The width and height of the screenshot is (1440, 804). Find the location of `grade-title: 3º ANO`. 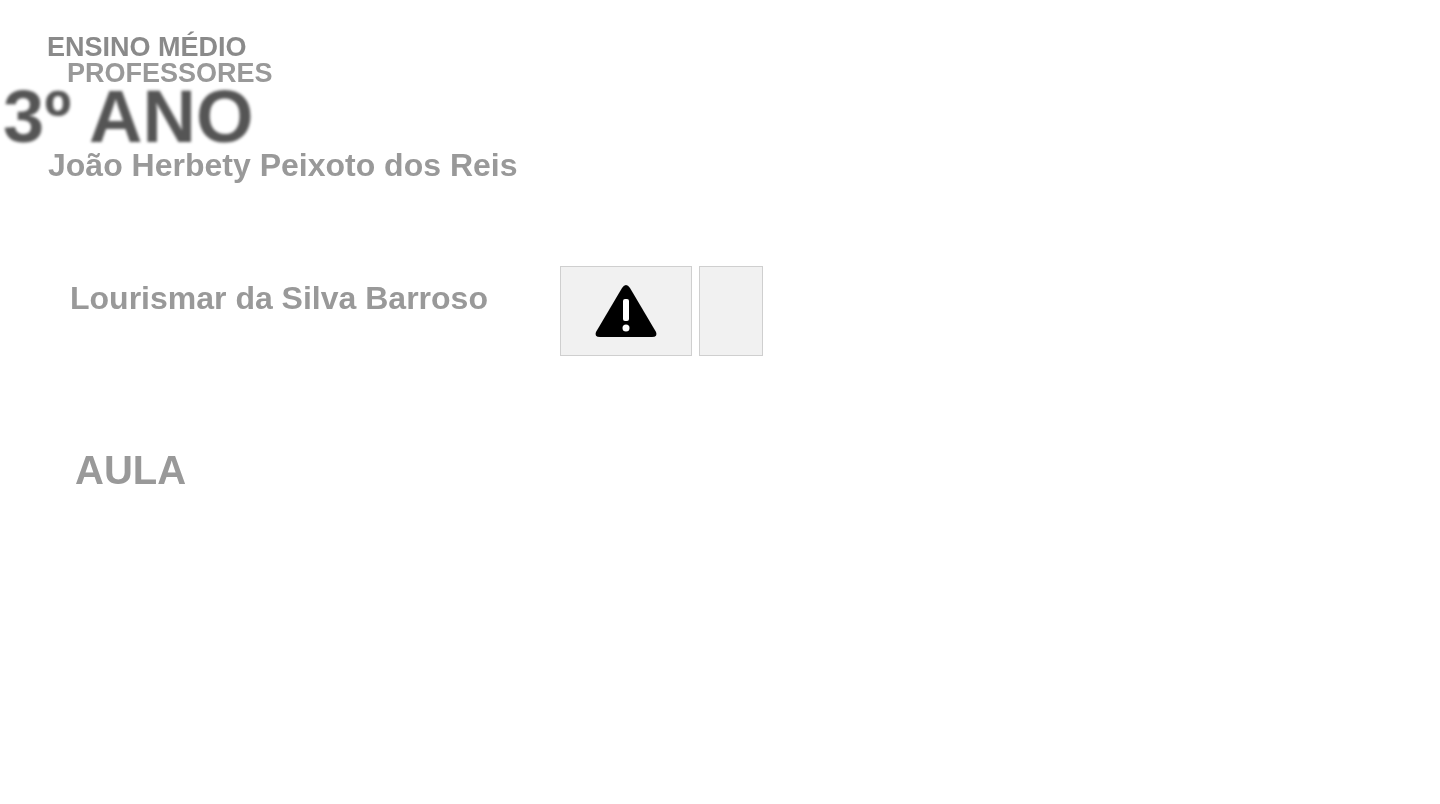

grade-title: 3º ANO is located at coordinates (128, 117).